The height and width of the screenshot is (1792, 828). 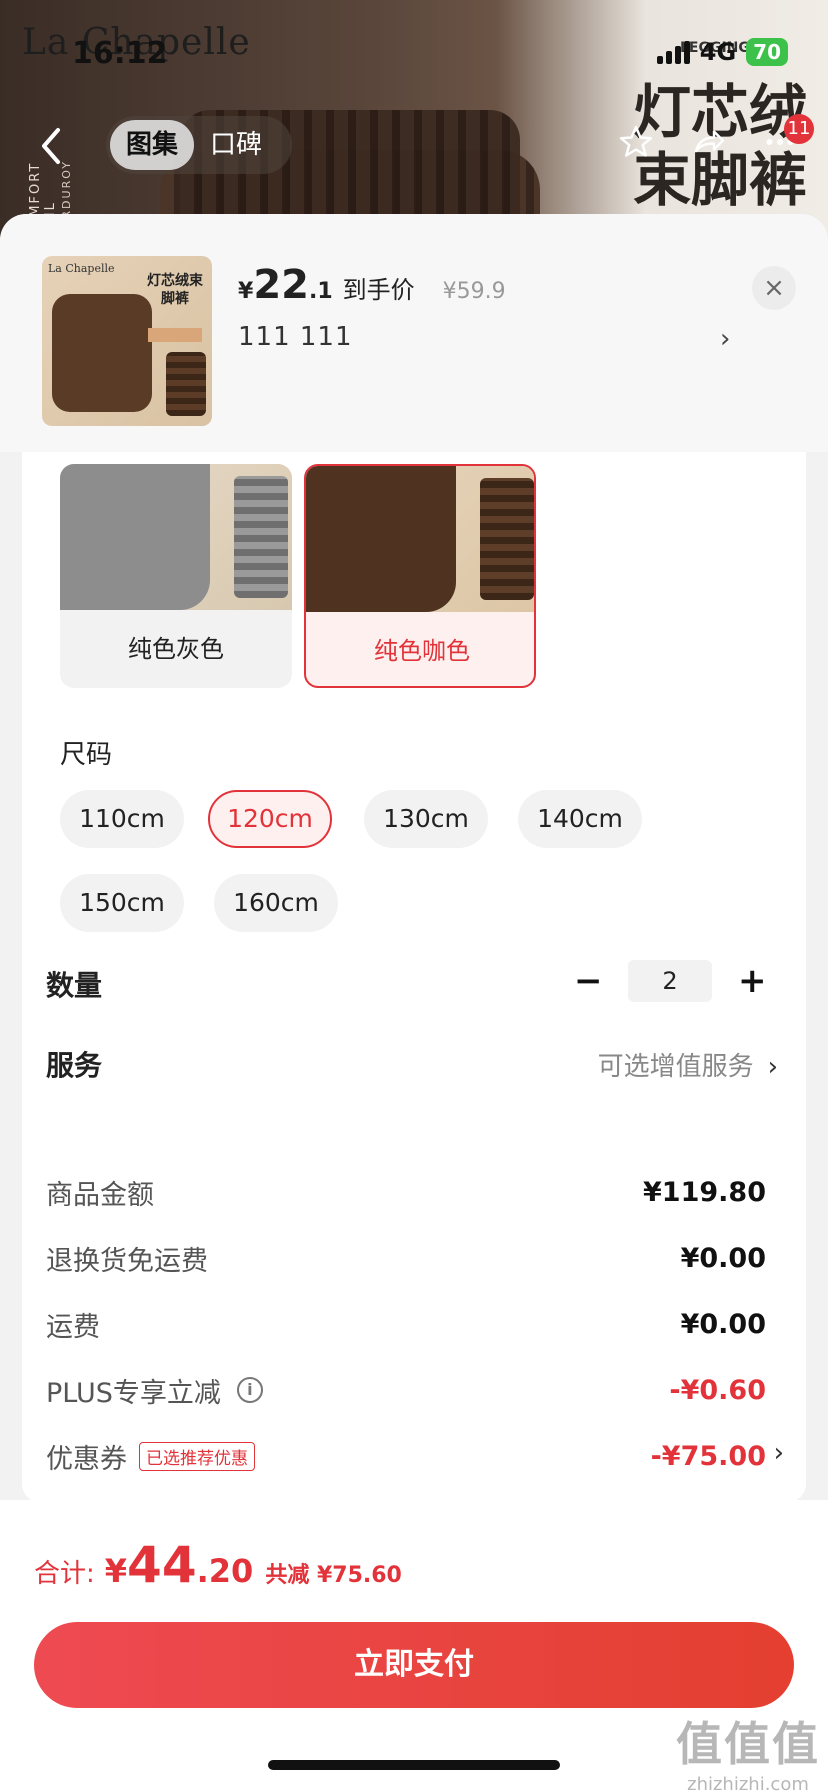 I want to click on breakdown-row-coupon: 优惠券 已选推荐优惠 -¥75.00, so click(x=406, y=1456).